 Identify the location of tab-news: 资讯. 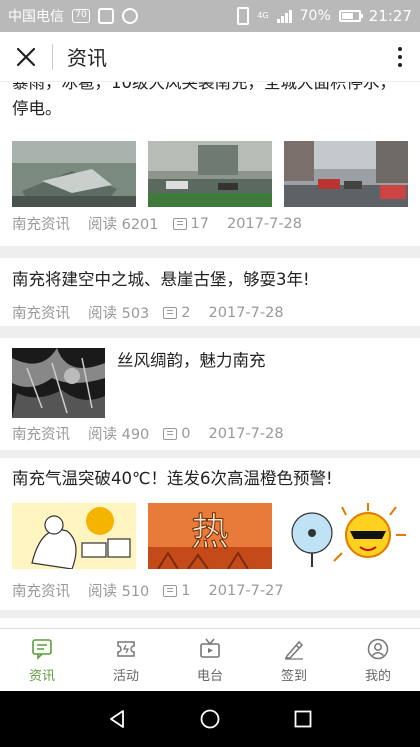
(42, 660).